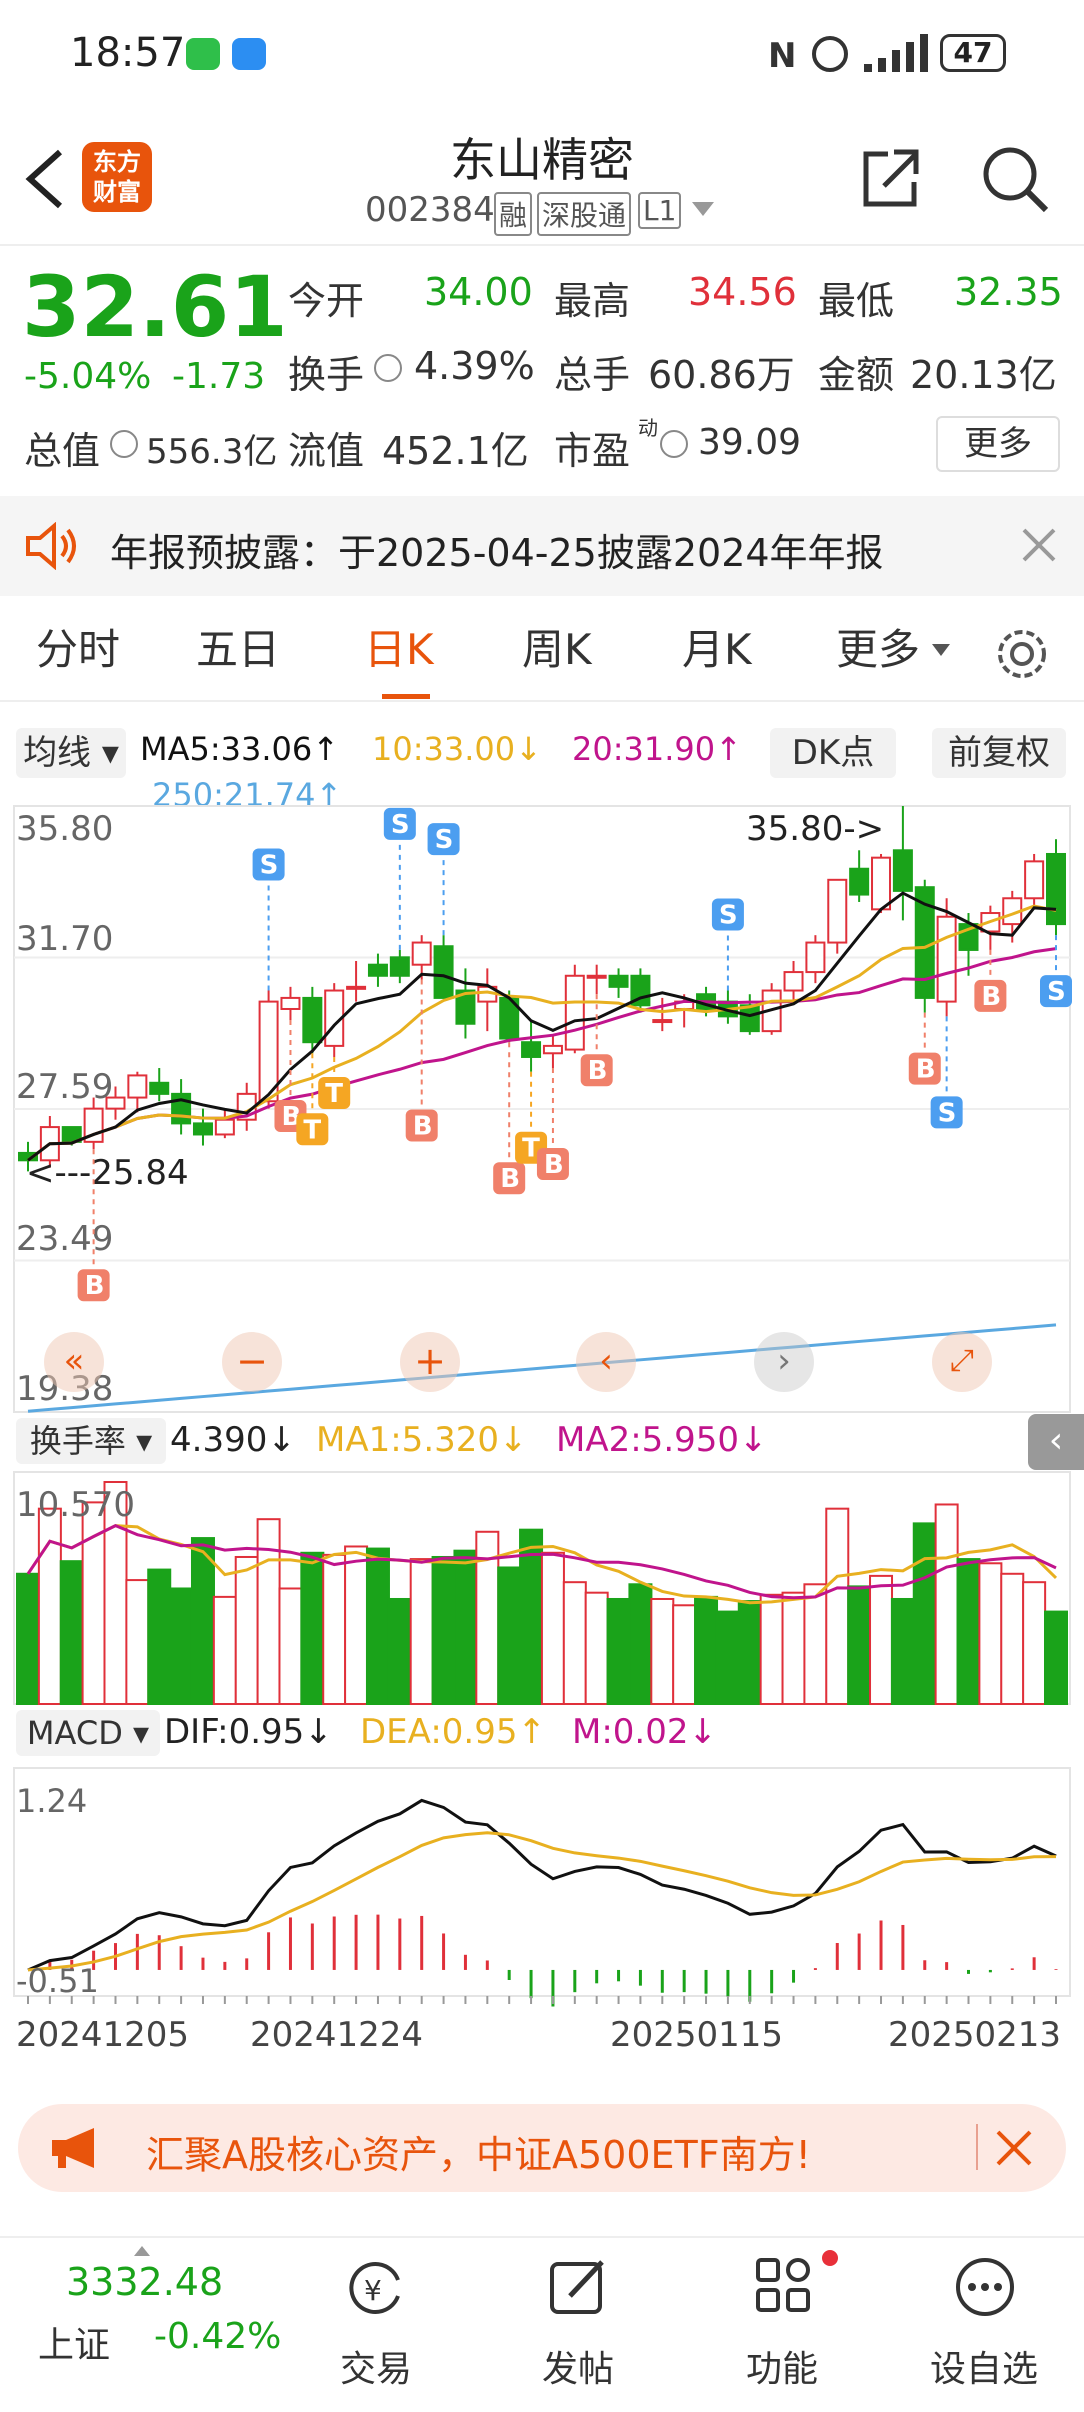 Image resolution: width=1084 pixels, height=2412 pixels. I want to click on kline-y-label: 27.59, so click(64, 1087).